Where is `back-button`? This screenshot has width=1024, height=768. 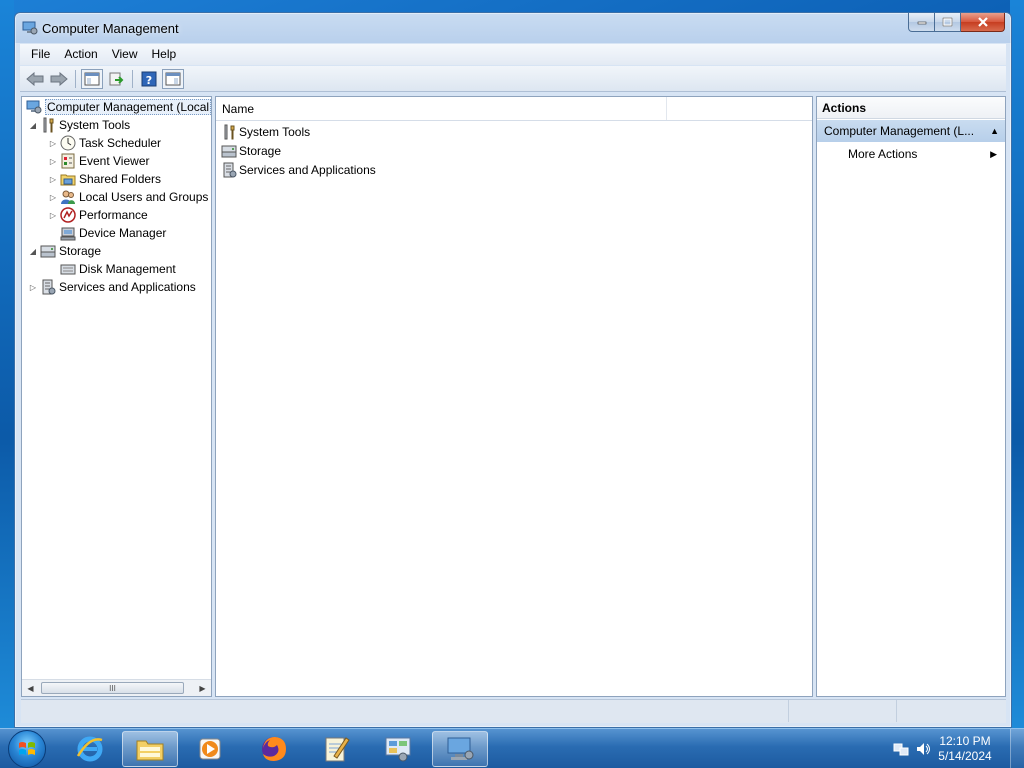 back-button is located at coordinates (35, 79).